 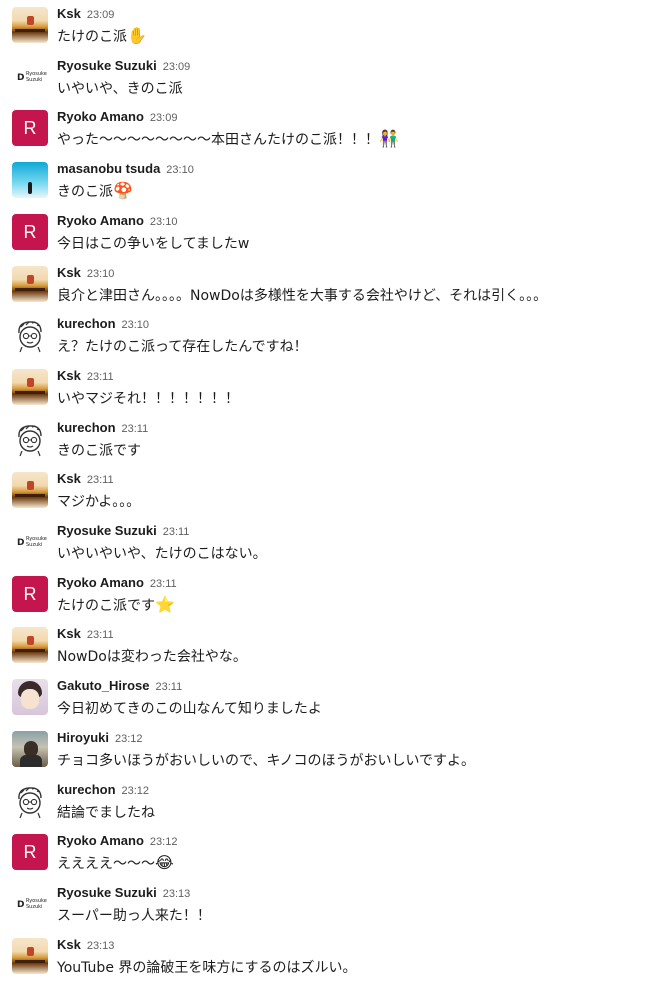 I want to click on message-body: きのこ派, so click(x=85, y=192).